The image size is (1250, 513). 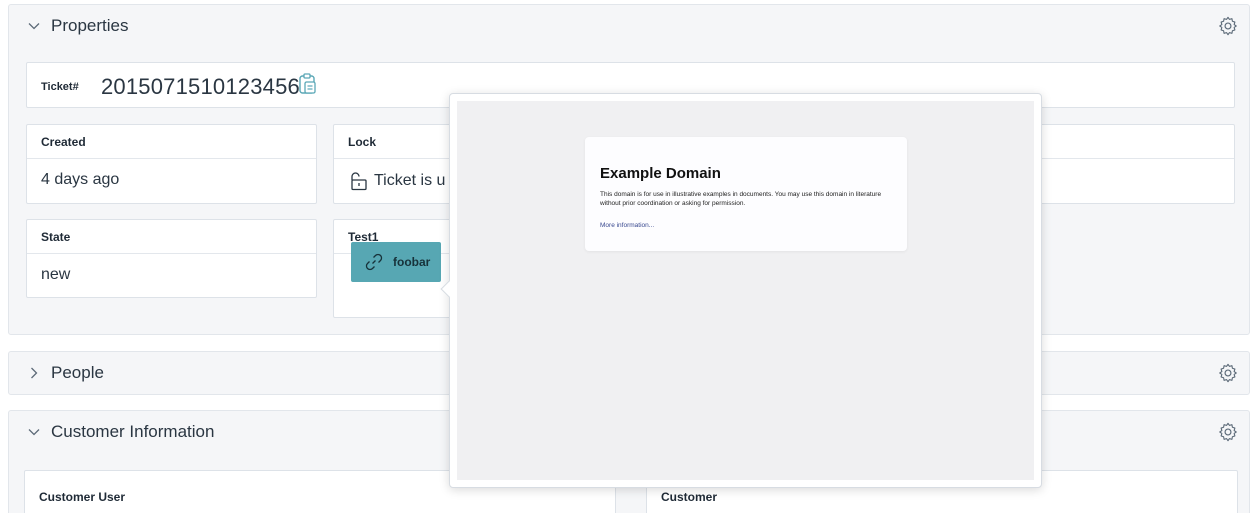 I want to click on created-label: Created, so click(x=171, y=142).